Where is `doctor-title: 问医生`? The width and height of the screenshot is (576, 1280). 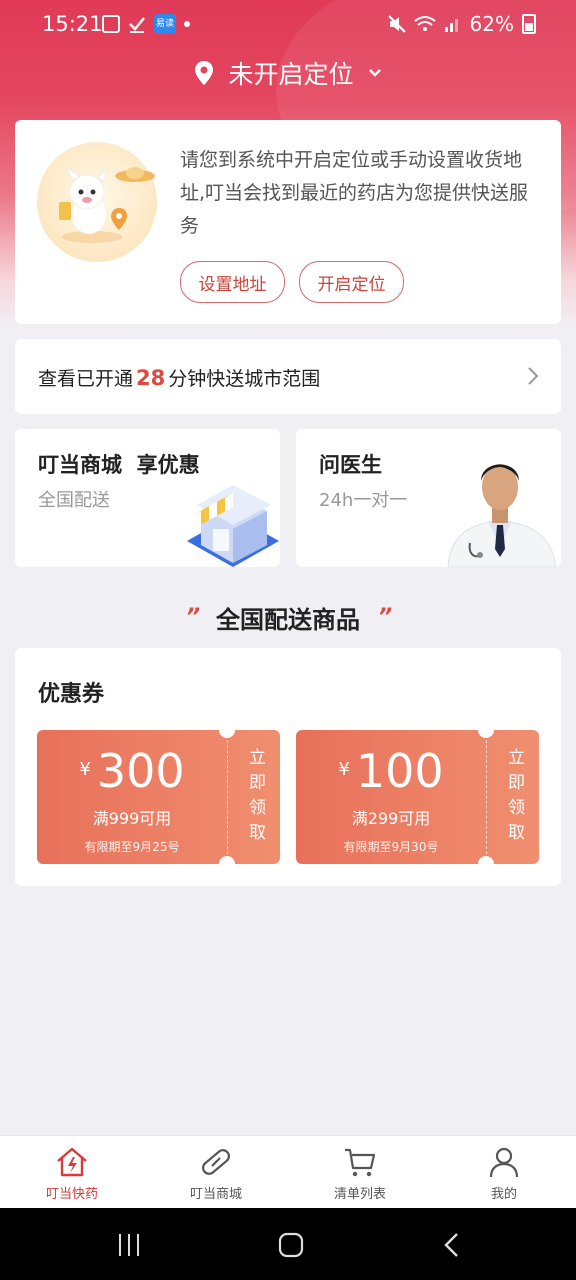 doctor-title: 问医生 is located at coordinates (350, 465).